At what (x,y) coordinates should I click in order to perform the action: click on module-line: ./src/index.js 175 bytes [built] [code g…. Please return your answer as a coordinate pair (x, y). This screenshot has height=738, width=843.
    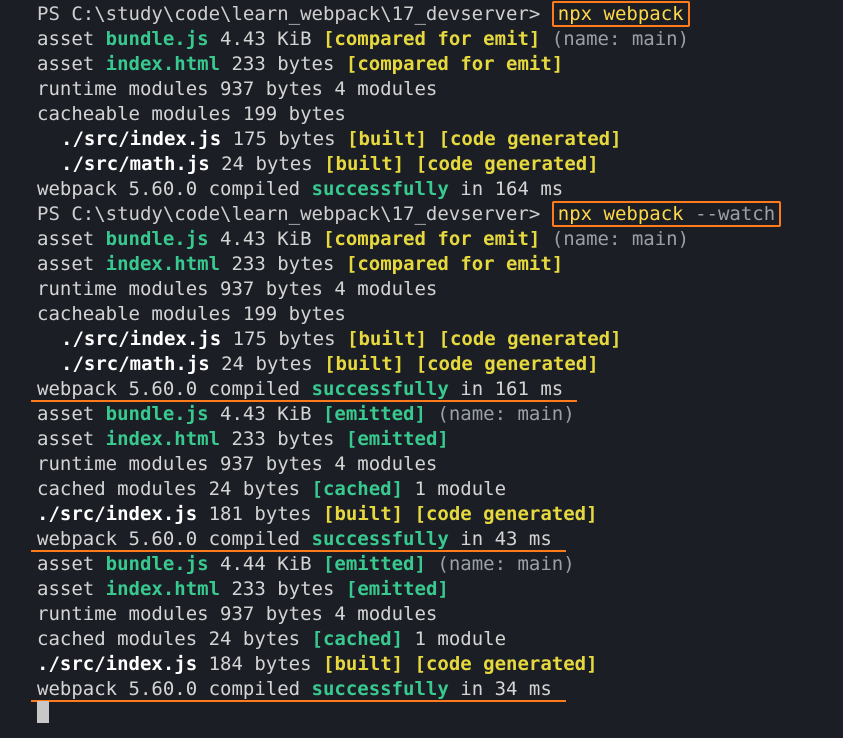
    Looking at the image, I should click on (421, 139).